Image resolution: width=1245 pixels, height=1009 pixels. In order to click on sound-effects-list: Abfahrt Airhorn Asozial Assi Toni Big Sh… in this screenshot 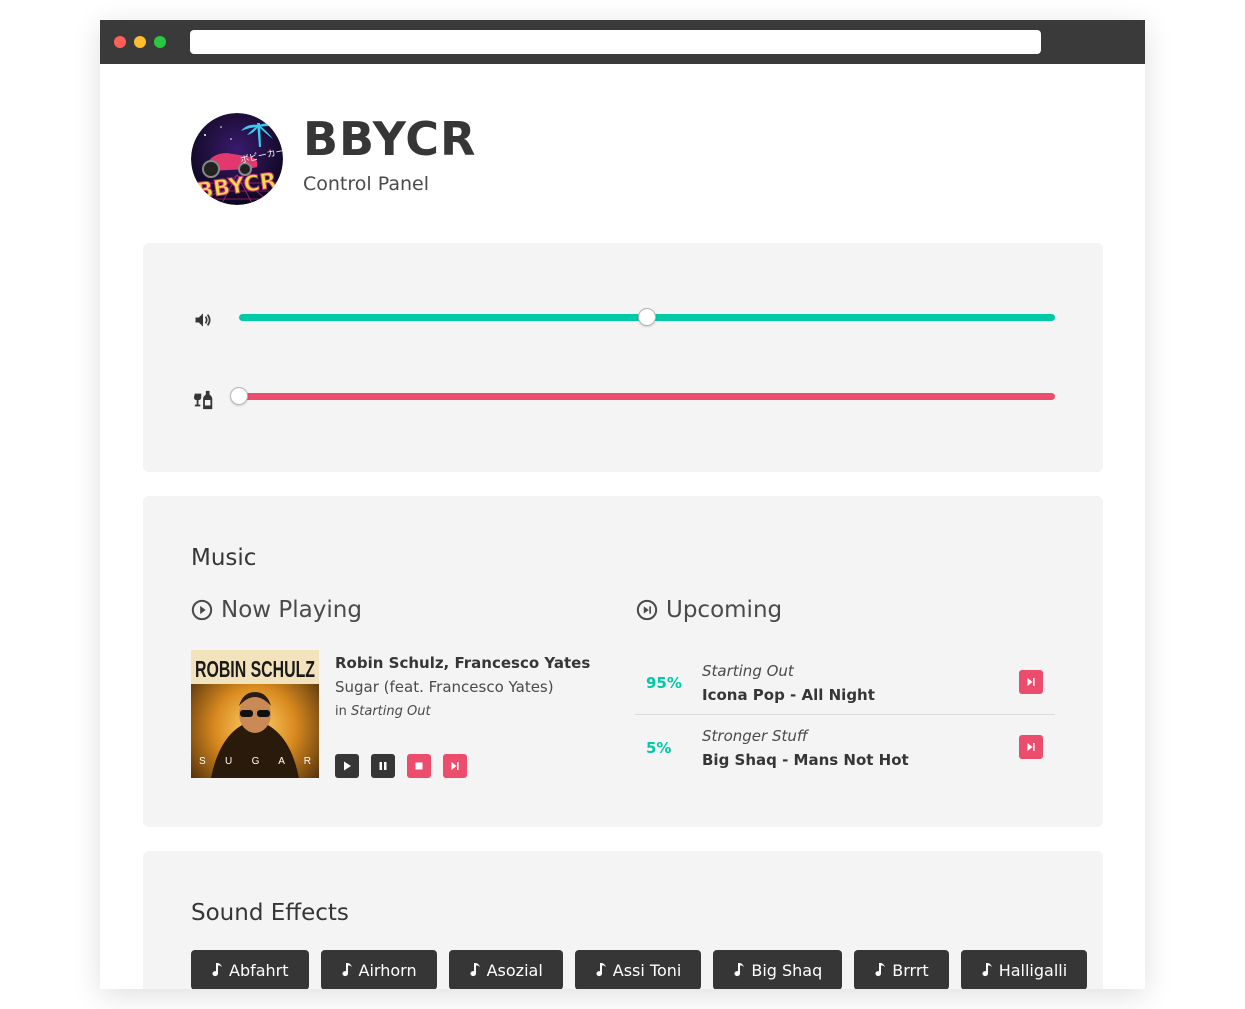, I will do `click(639, 969)`.